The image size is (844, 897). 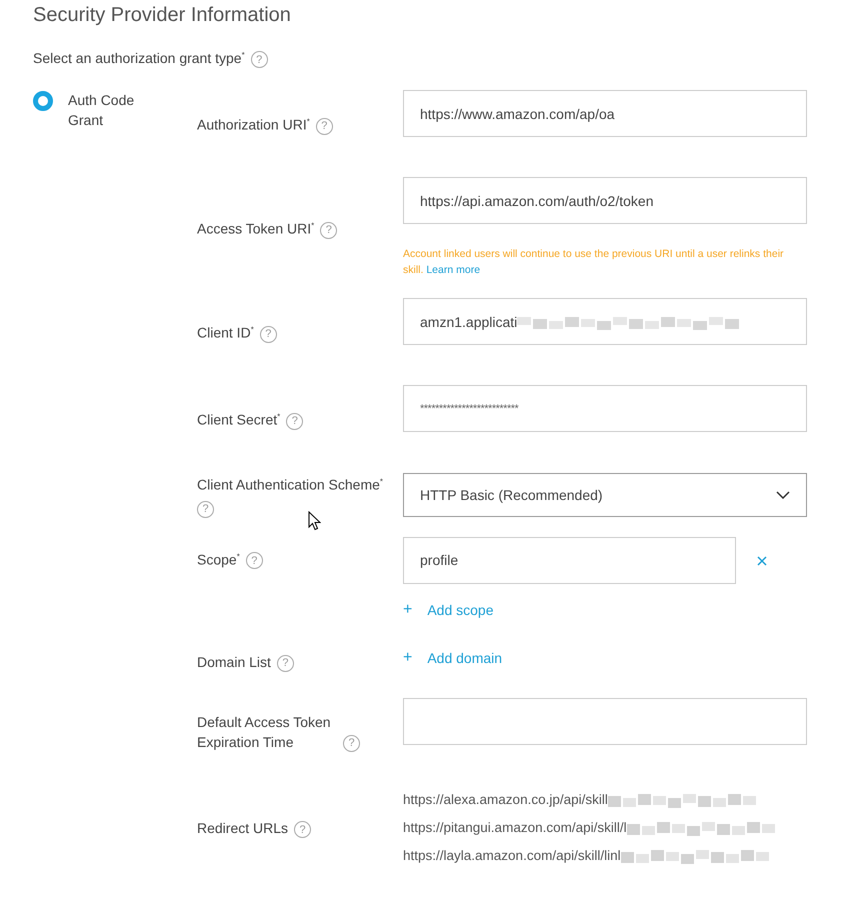 What do you see at coordinates (255, 229) in the screenshot?
I see `field-label: Access Token URI$^{*}$` at bounding box center [255, 229].